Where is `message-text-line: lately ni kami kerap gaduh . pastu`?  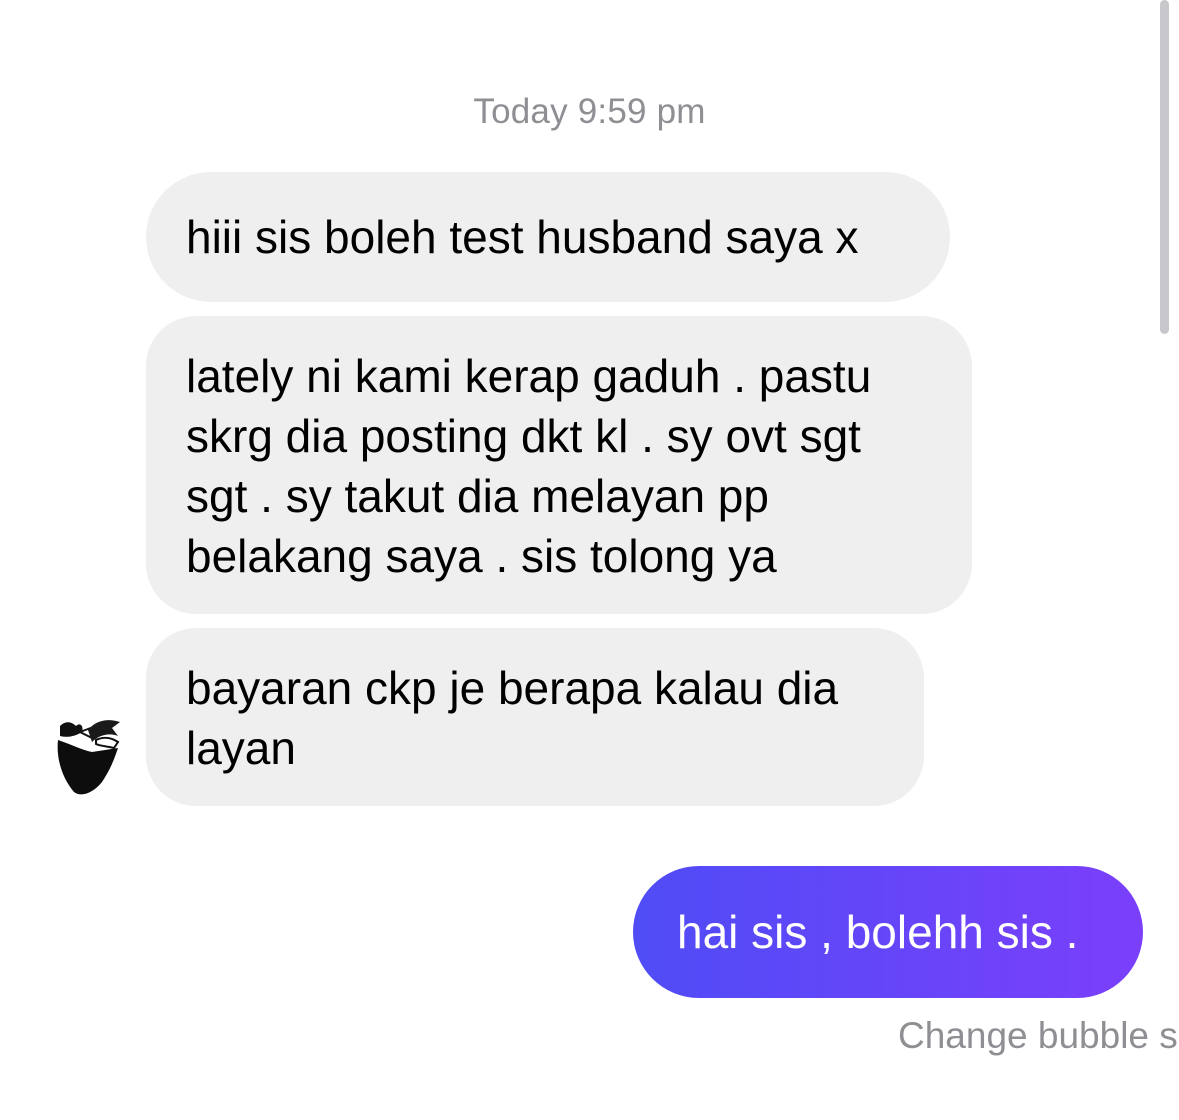
message-text-line: lately ni kami kerap gaduh . pastu is located at coordinates (529, 376).